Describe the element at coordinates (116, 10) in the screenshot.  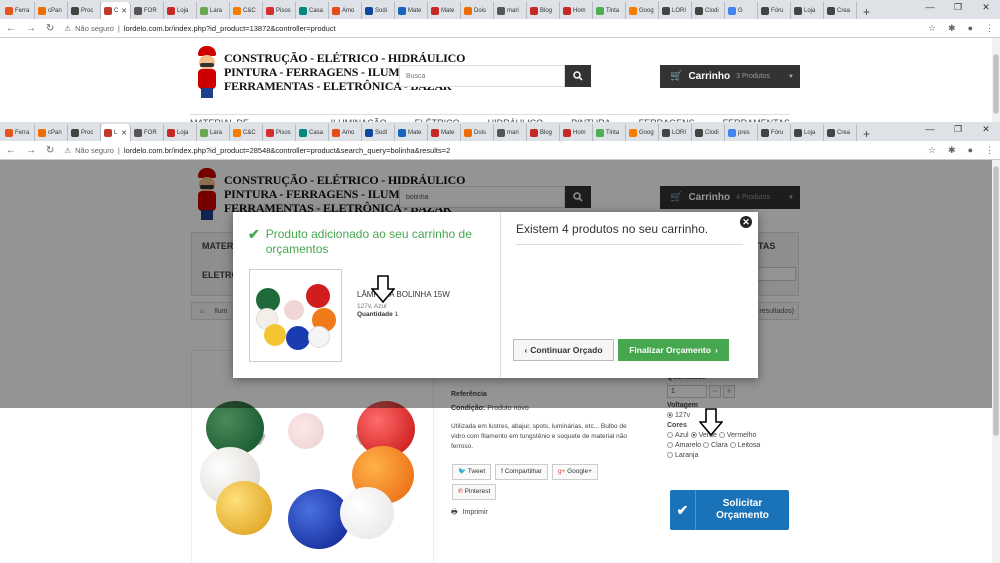
I see `browser-tab: C ✕` at that location.